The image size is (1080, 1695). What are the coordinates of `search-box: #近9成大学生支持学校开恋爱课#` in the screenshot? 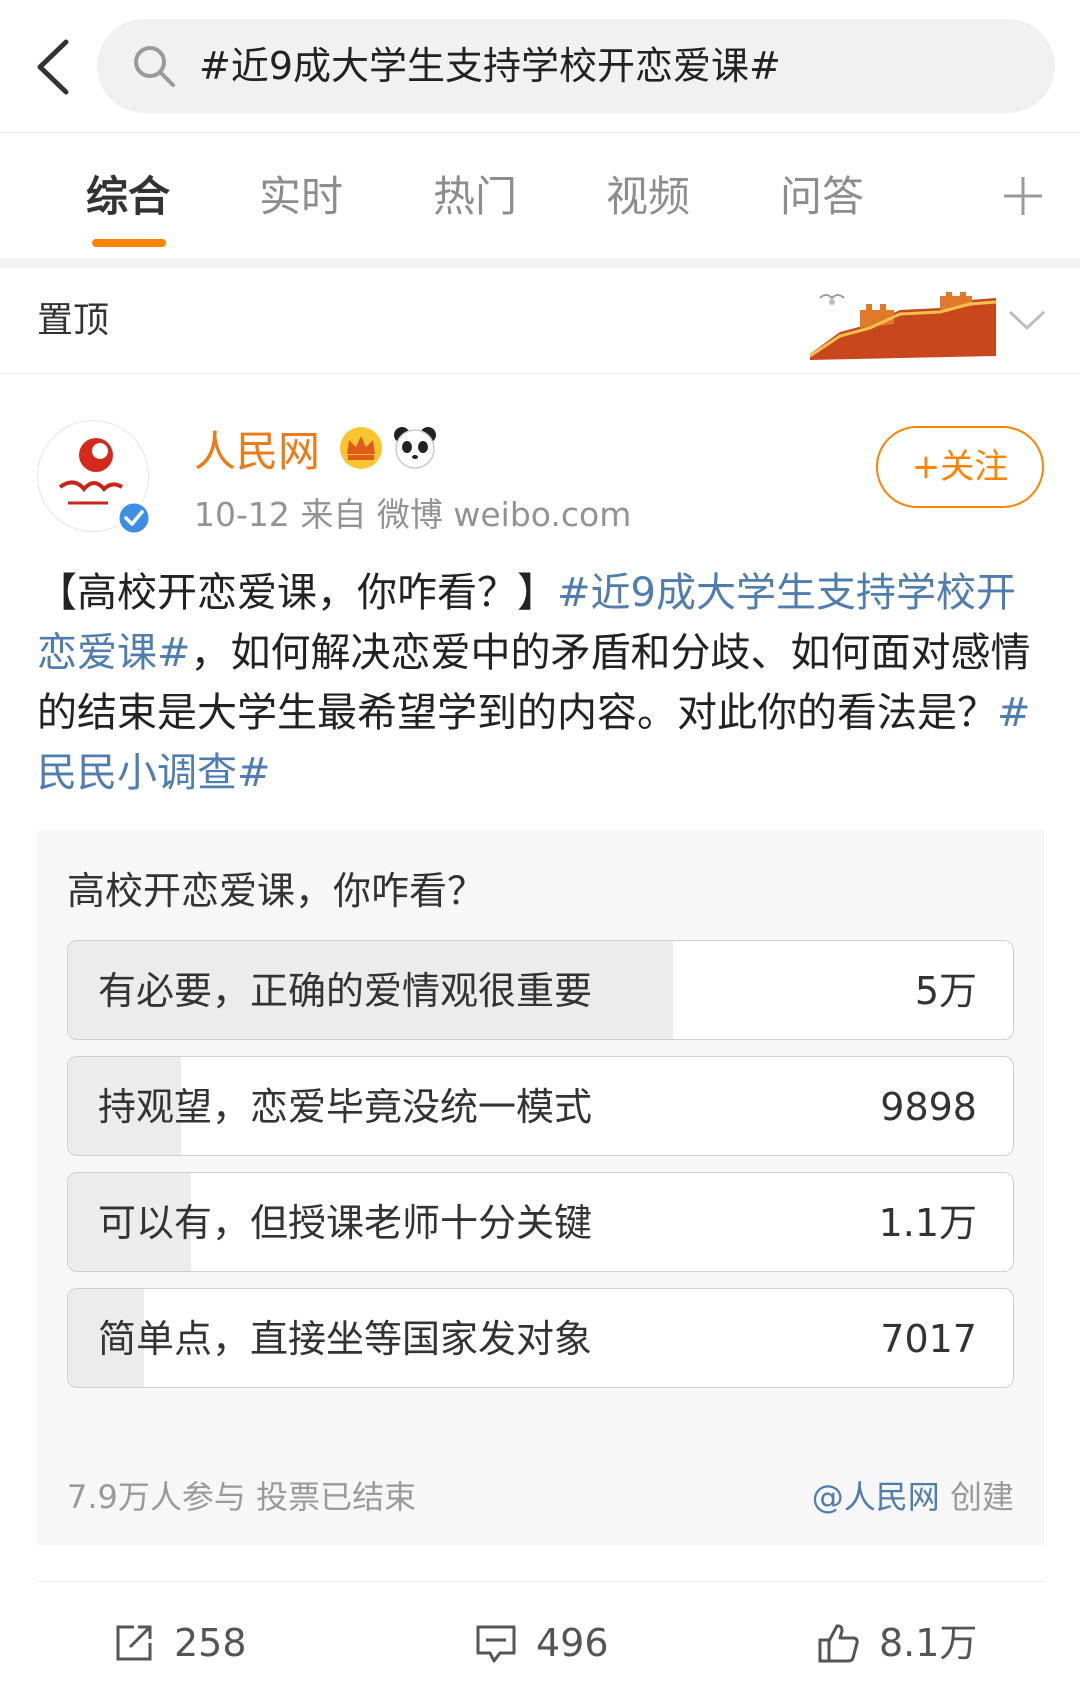 It's located at (576, 66).